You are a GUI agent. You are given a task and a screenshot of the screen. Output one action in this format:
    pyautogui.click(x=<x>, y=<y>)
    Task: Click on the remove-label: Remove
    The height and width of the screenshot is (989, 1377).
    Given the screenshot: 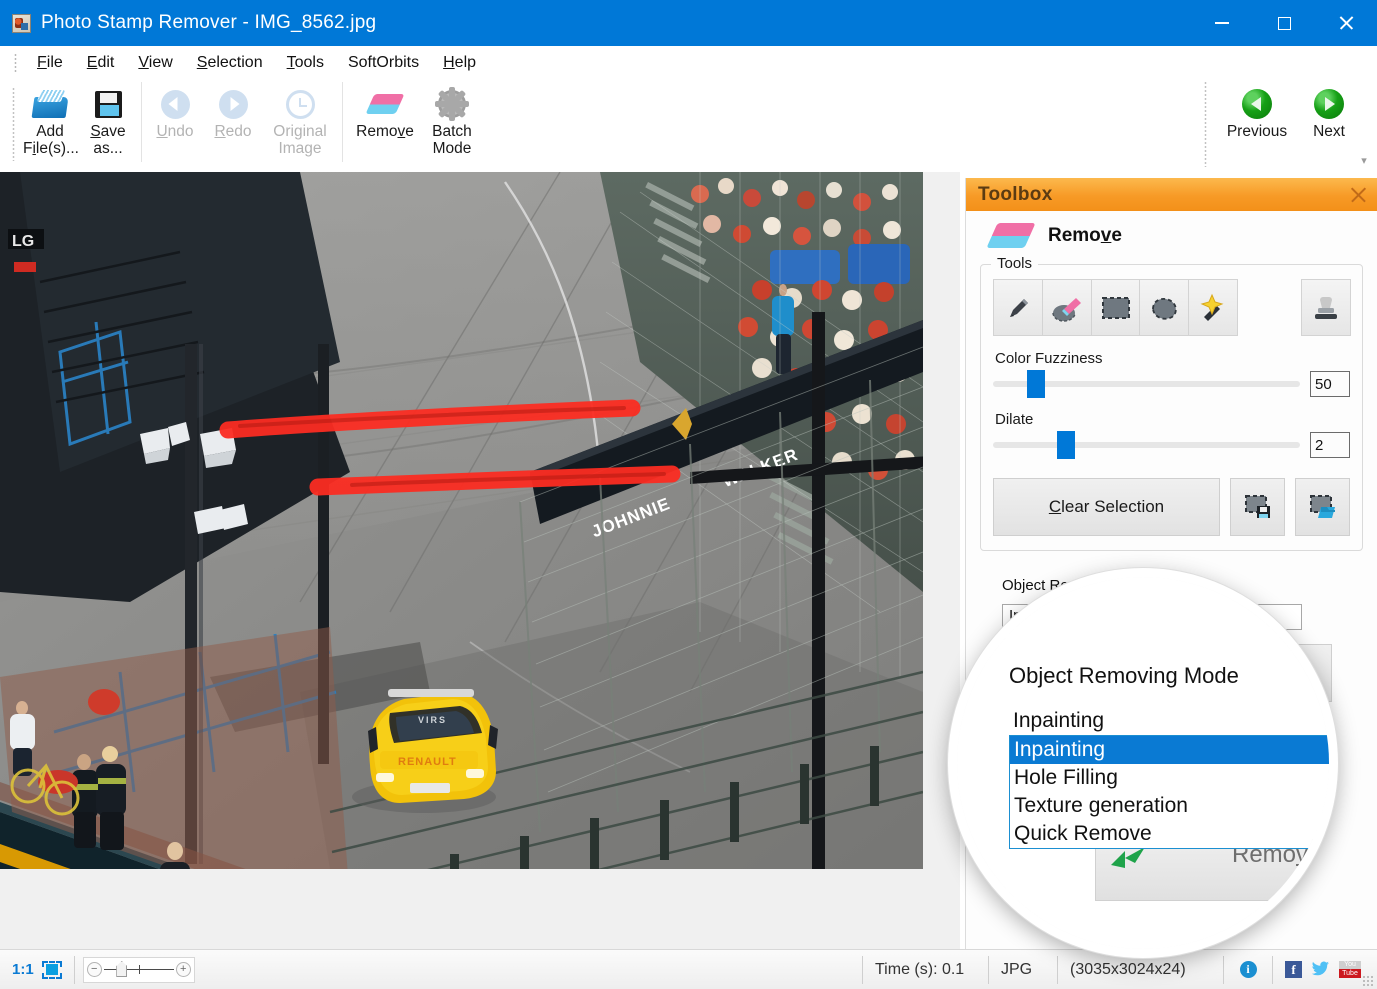 What is the action you would take?
    pyautogui.click(x=385, y=131)
    